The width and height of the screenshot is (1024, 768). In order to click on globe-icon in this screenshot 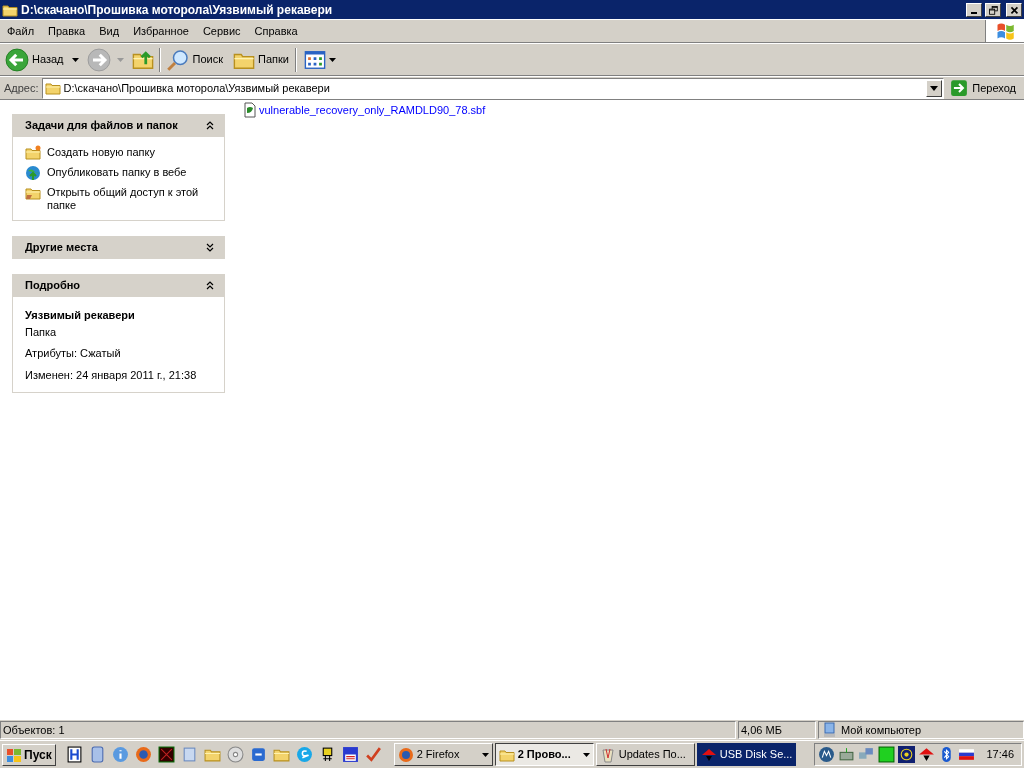, I will do `click(33, 173)`.